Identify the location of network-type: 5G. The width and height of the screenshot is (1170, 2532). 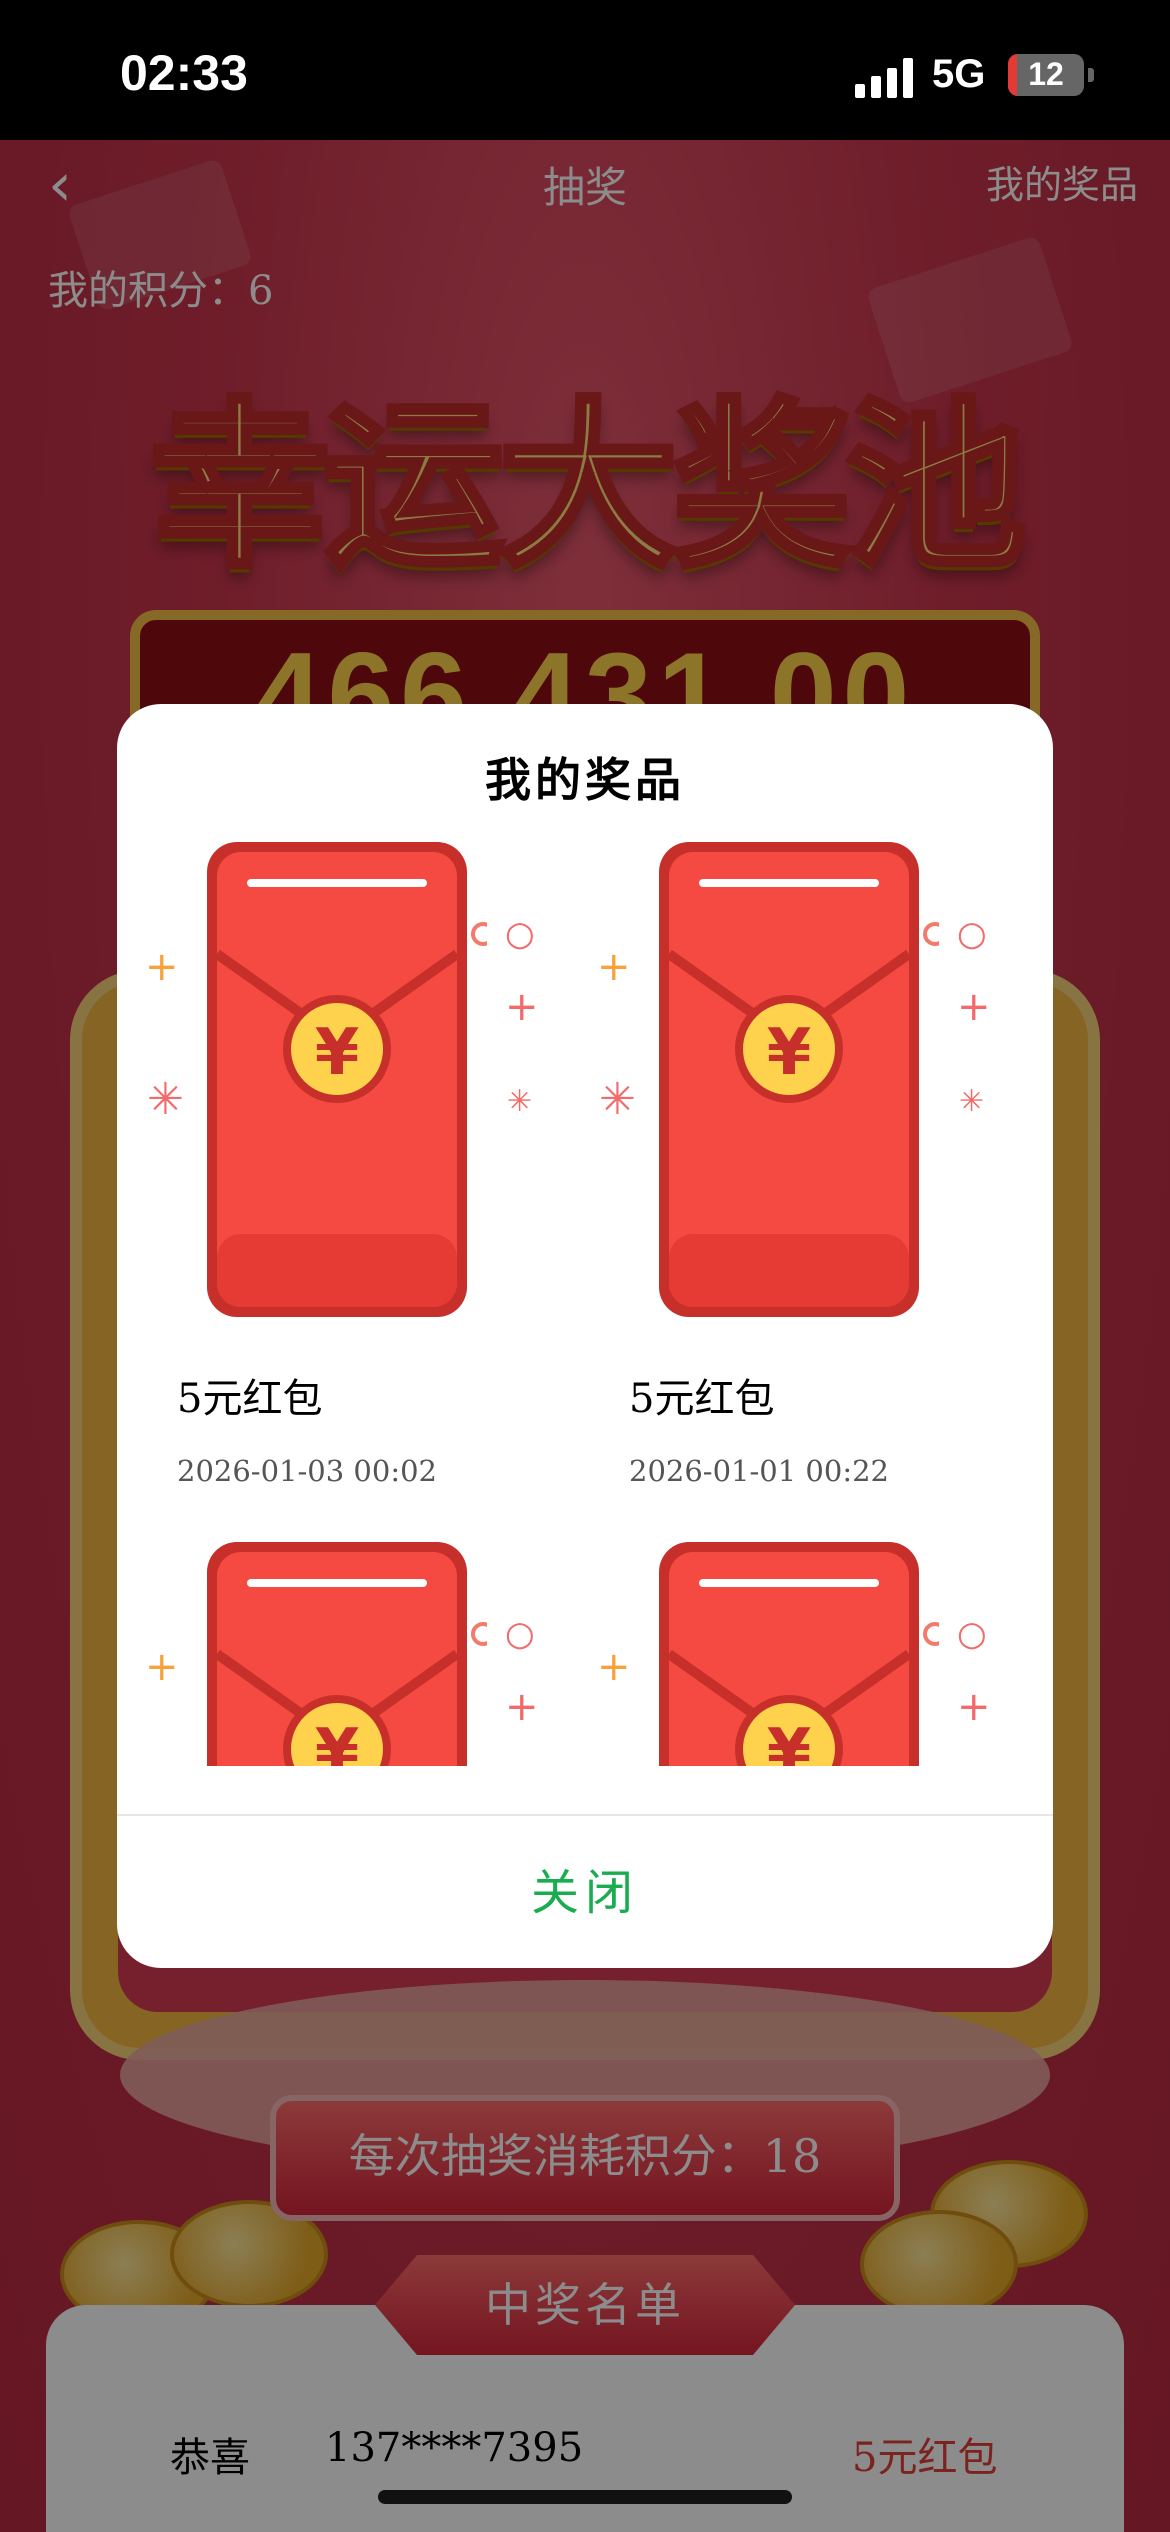
(959, 74).